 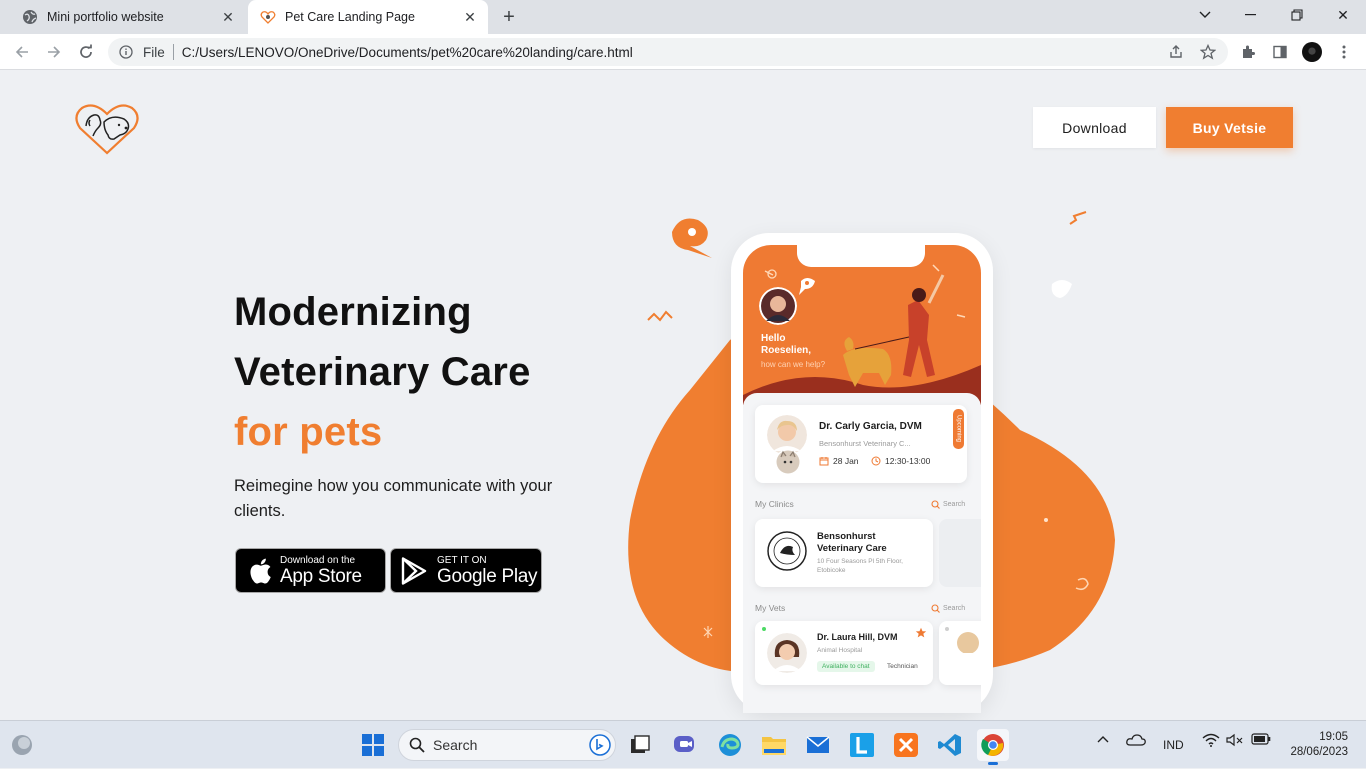 I want to click on vet-status-badge: Available to chat, so click(x=846, y=666).